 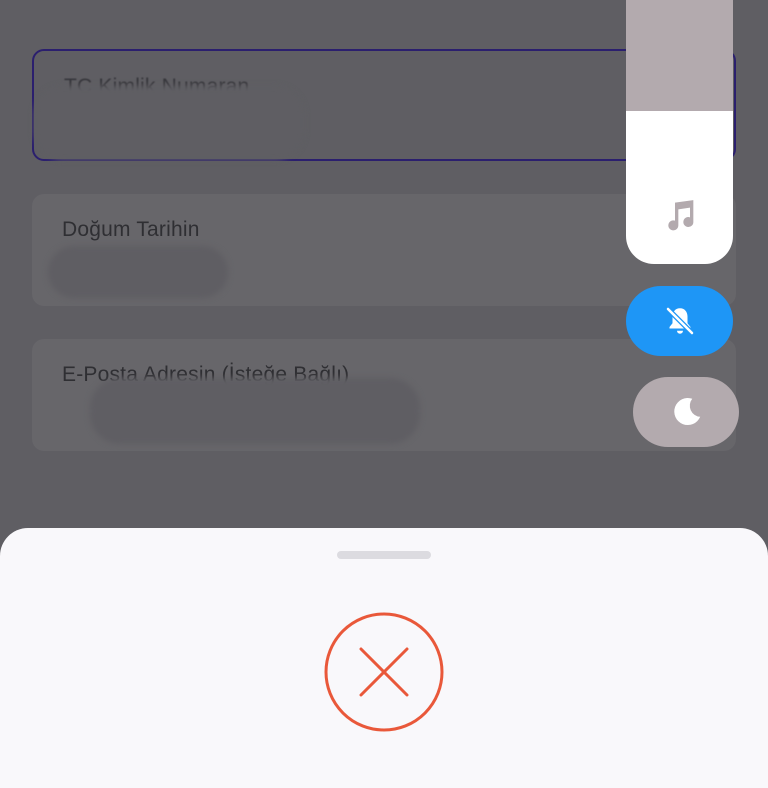 I want to click on moon-icon, so click(x=687, y=412).